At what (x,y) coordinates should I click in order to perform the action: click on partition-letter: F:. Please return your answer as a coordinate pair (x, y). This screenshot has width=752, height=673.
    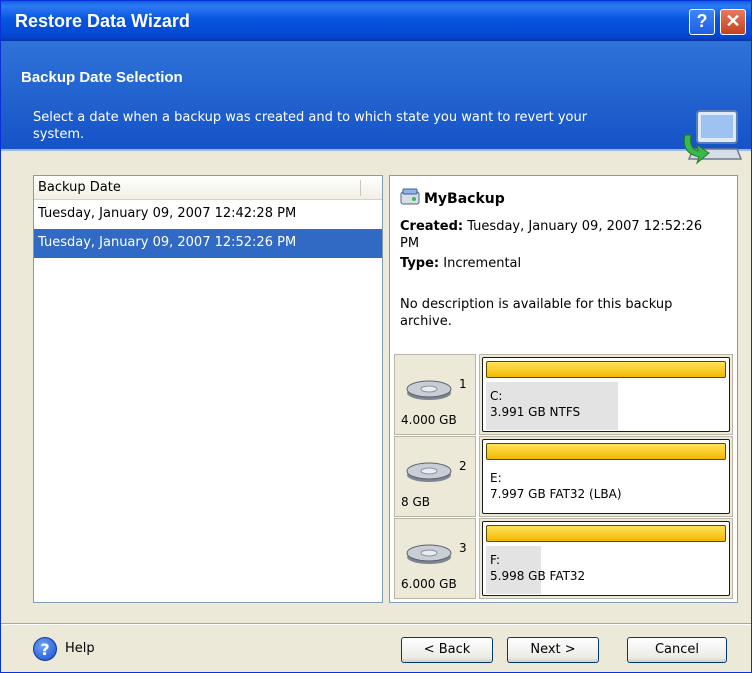
    Looking at the image, I should click on (495, 560).